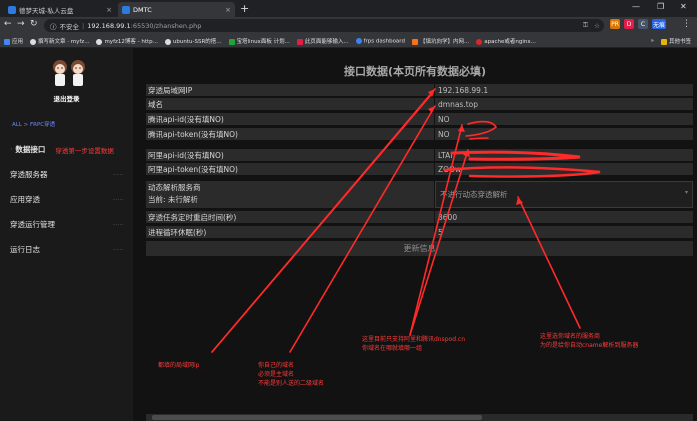 Image resolution: width=697 pixels, height=421 pixels. What do you see at coordinates (276, 374) in the screenshot?
I see `annotation-domain-2: 必须是主域名` at bounding box center [276, 374].